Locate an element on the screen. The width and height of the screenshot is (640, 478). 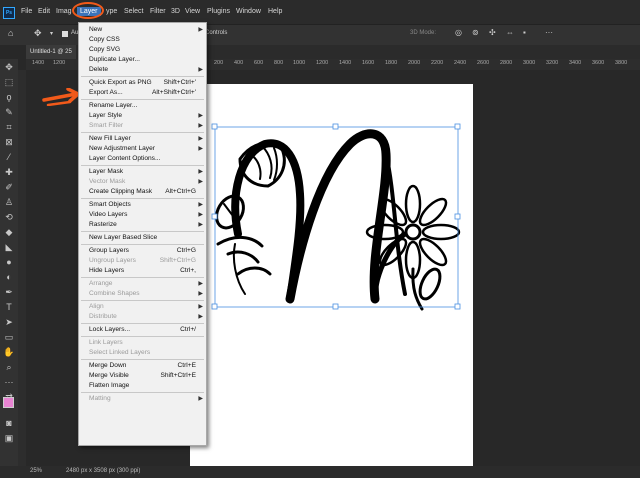
menu-item-layer-mask: Layer Mask ▶ is located at coordinates (142, 172).